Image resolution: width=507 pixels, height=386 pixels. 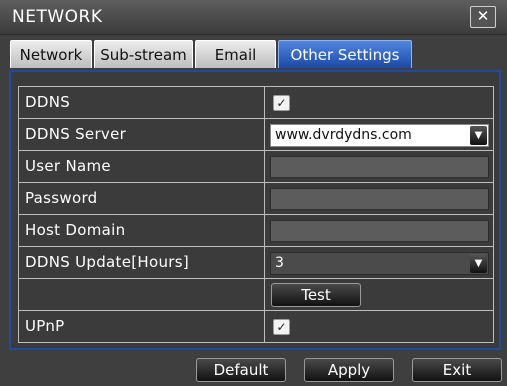 I want to click on ddns-server-value: www.dvrdydns.com, so click(x=343, y=135).